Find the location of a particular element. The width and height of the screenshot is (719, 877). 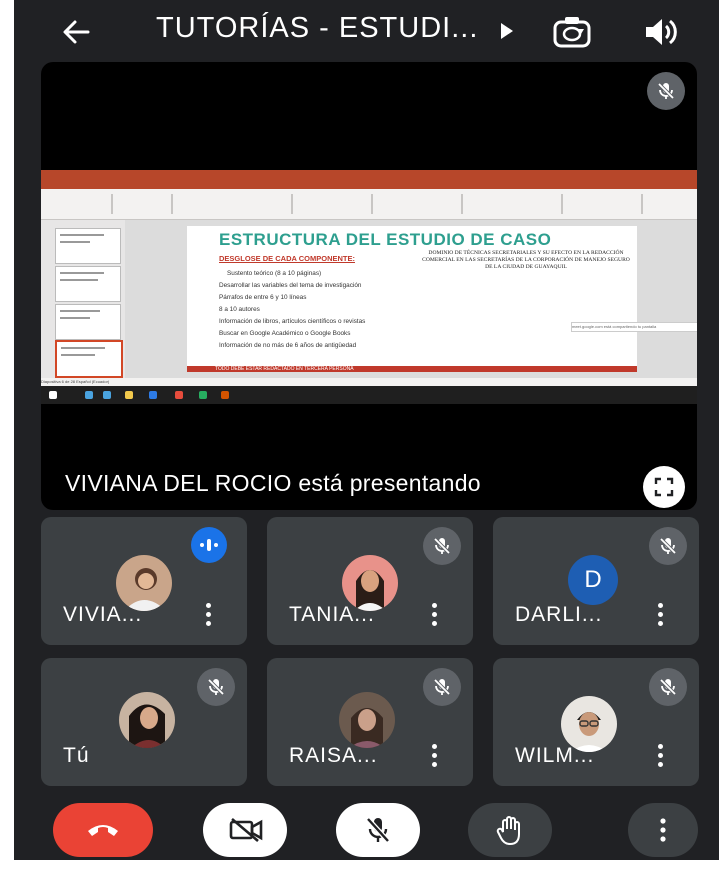

more-options-button is located at coordinates (663, 830).